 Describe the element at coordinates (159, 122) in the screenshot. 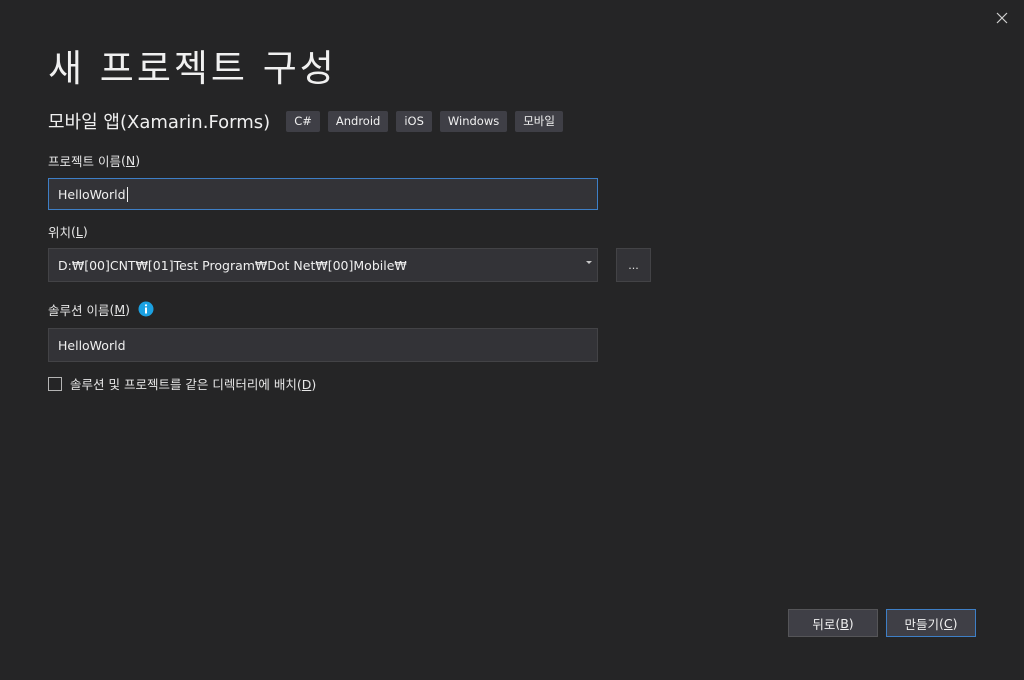

I see `template-name: 모바일 앱(Xamarin.Forms)` at that location.